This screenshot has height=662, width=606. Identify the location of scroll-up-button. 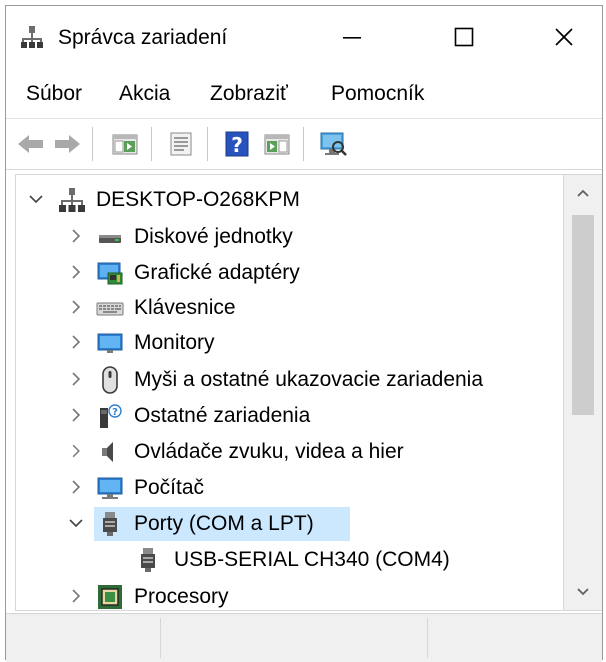
(583, 194).